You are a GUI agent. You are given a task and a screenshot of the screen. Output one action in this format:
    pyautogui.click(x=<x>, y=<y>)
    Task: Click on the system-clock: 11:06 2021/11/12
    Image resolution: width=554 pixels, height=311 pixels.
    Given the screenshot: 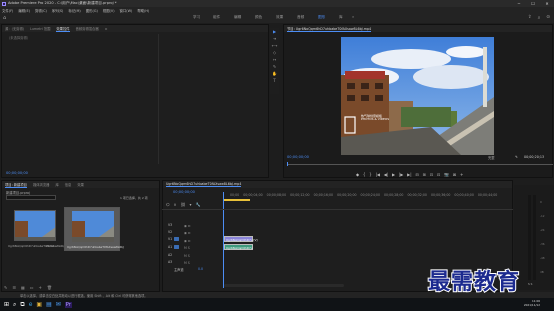 What is the action you would take?
    pyautogui.click(x=532, y=303)
    